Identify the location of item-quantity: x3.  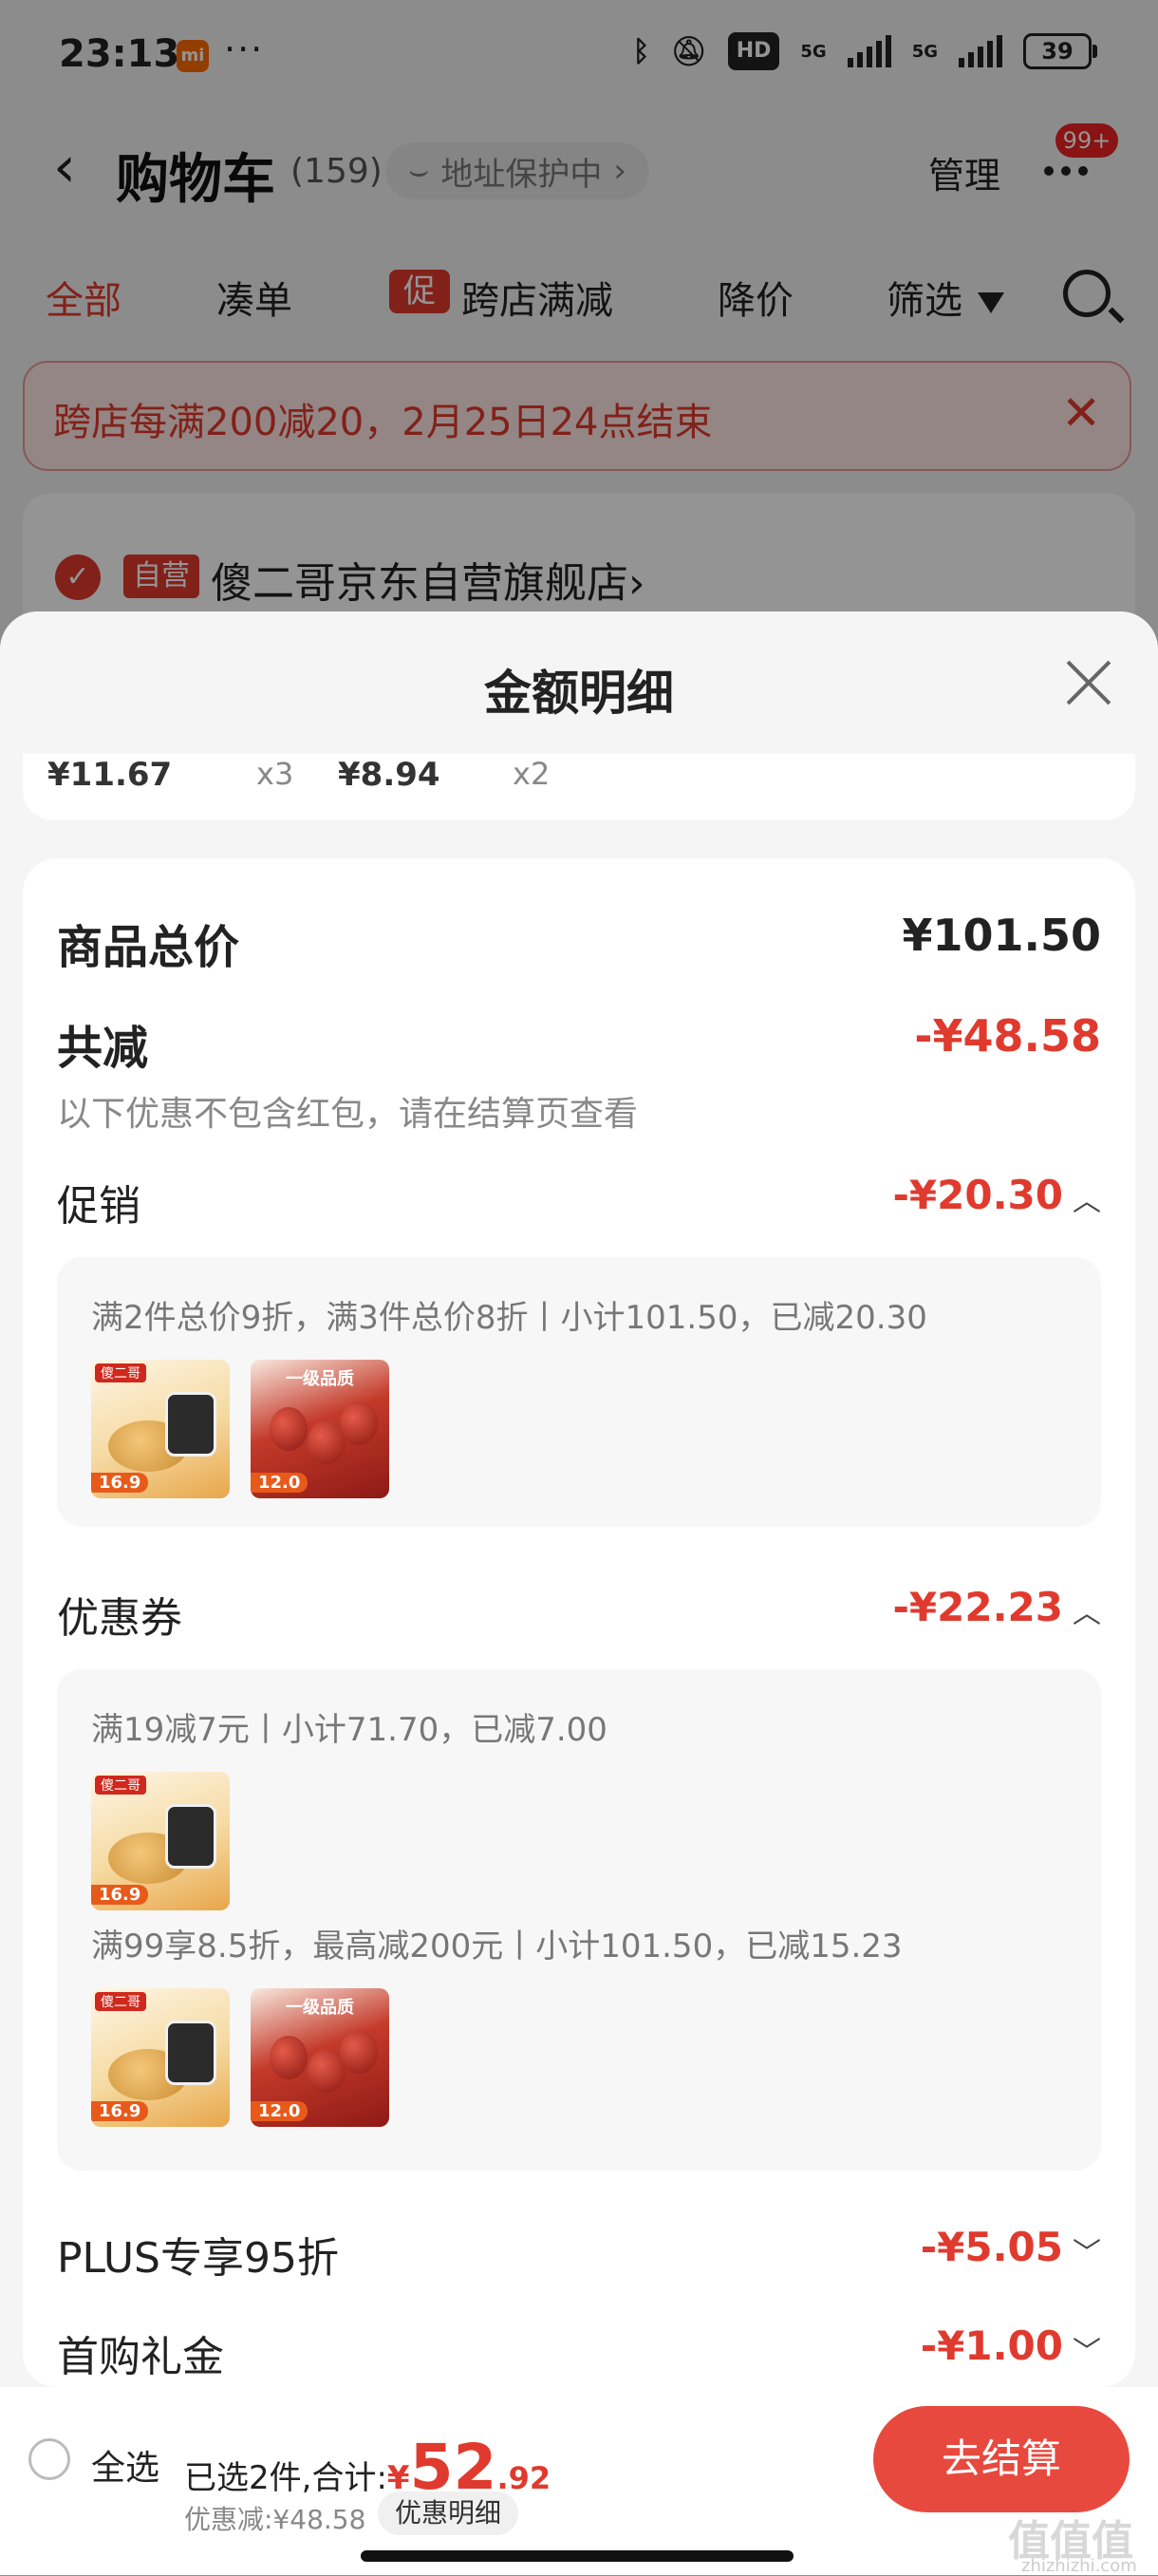
(275, 774).